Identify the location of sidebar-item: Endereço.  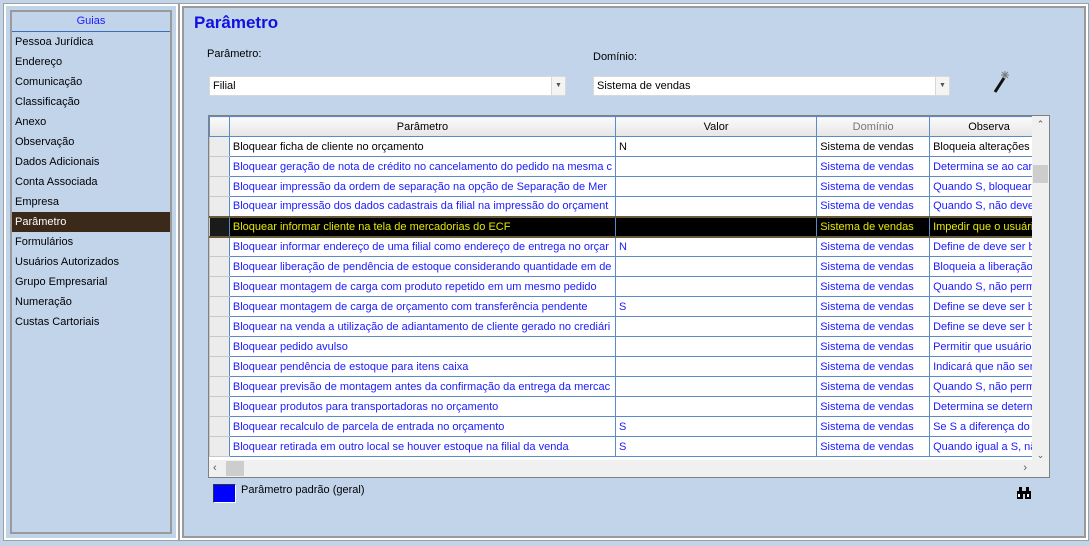
(91, 62).